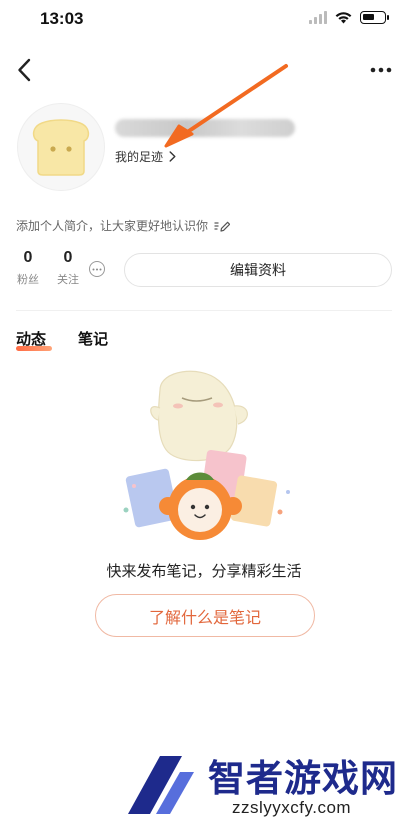 Image resolution: width=408 pixels, height=822 pixels. What do you see at coordinates (204, 310) in the screenshot?
I see `divider` at bounding box center [204, 310].